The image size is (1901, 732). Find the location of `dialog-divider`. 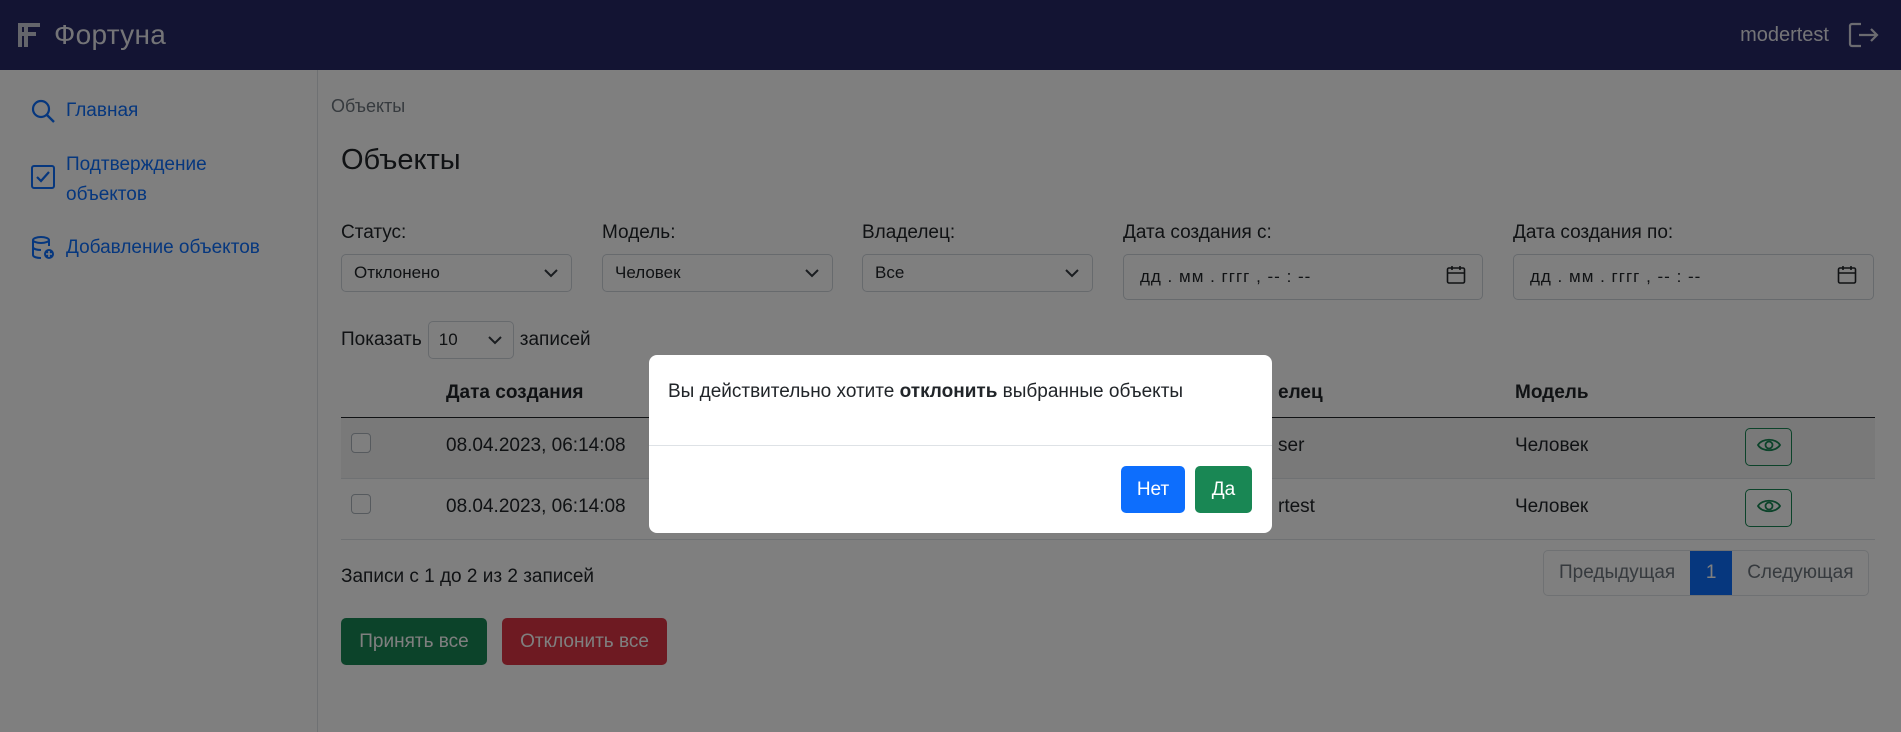

dialog-divider is located at coordinates (960, 445).